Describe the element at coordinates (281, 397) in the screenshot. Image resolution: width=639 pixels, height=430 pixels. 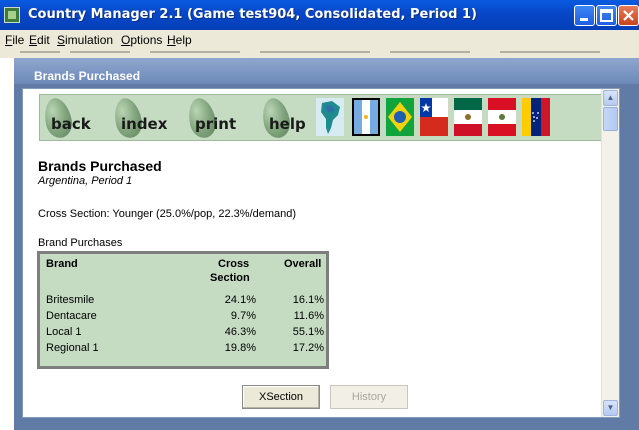
I see `xsection-button: XSection` at that location.